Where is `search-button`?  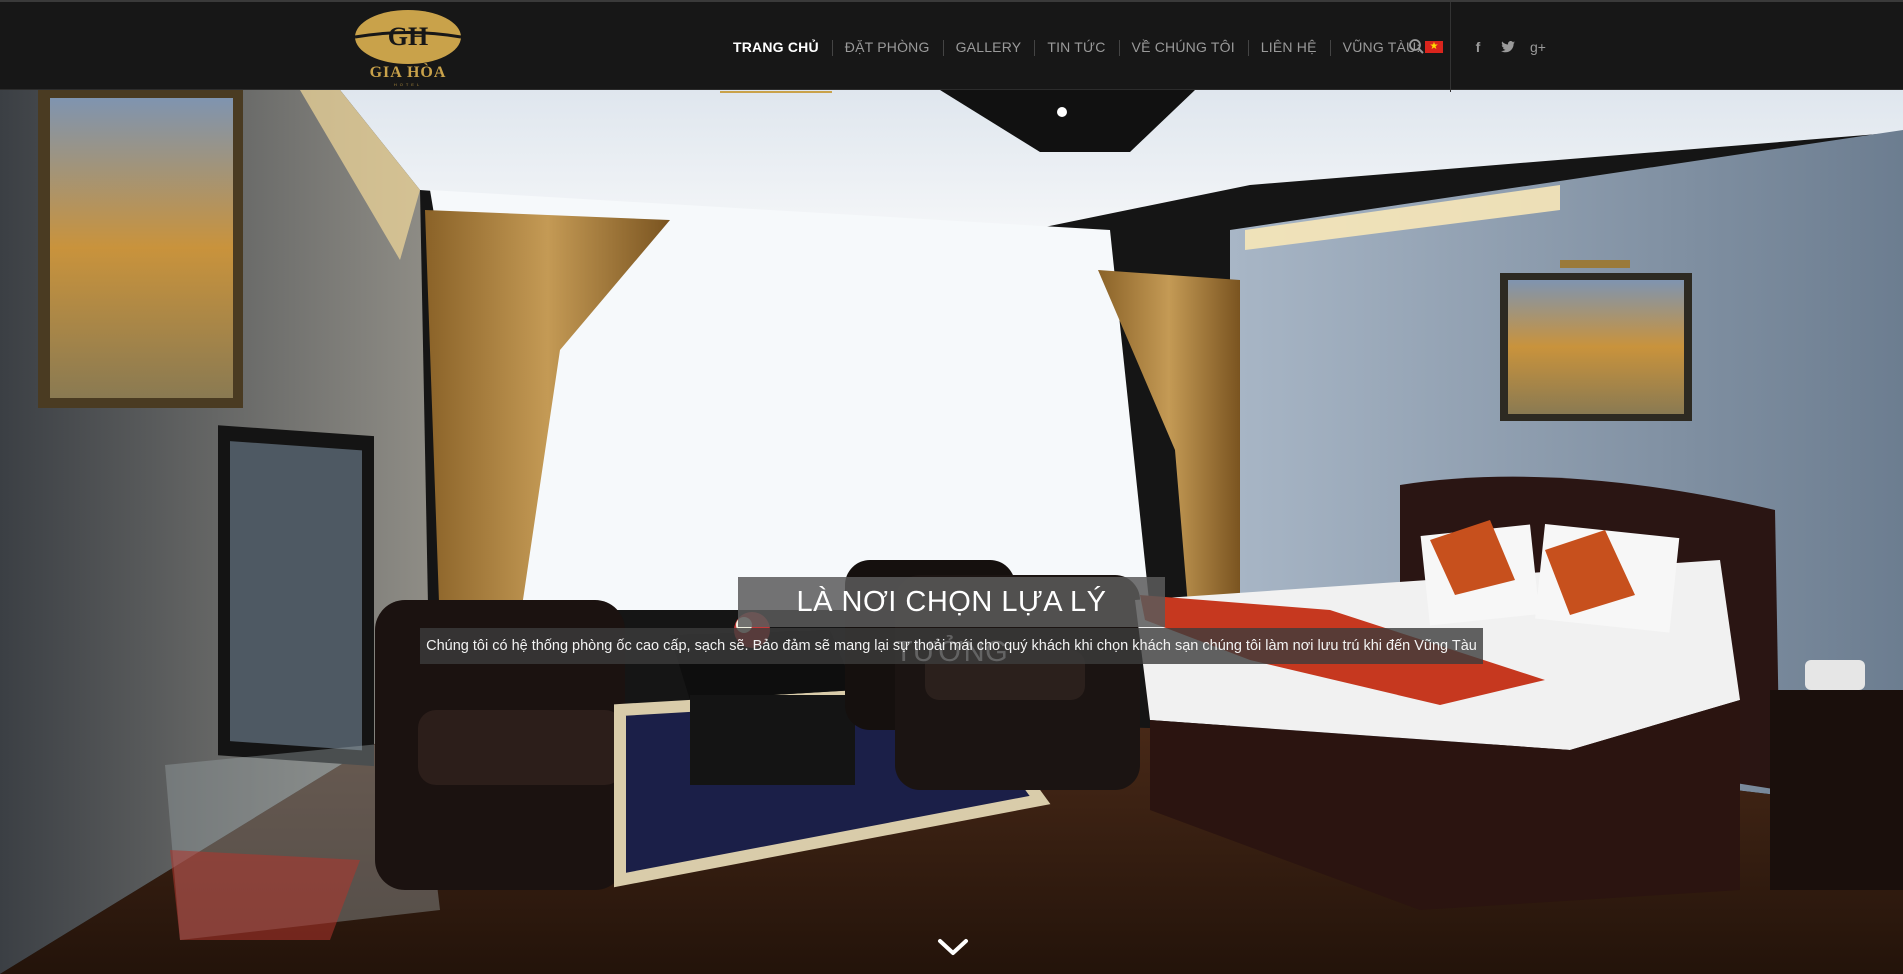 search-button is located at coordinates (1417, 47).